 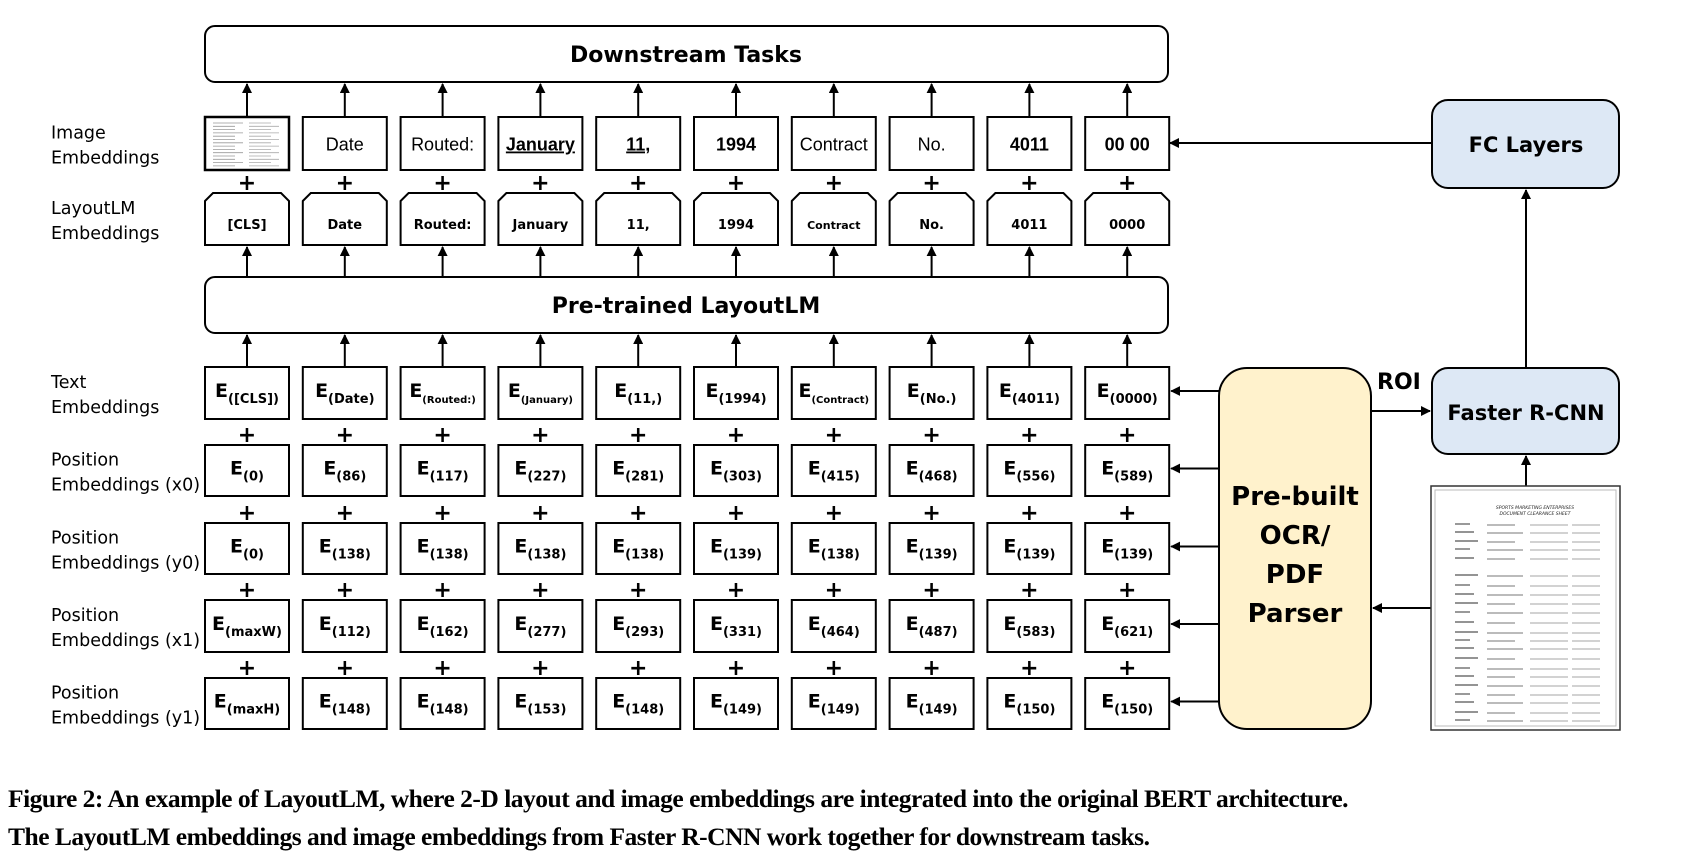 What do you see at coordinates (442, 470) in the screenshot?
I see `x0-embedding-box: E(117)` at bounding box center [442, 470].